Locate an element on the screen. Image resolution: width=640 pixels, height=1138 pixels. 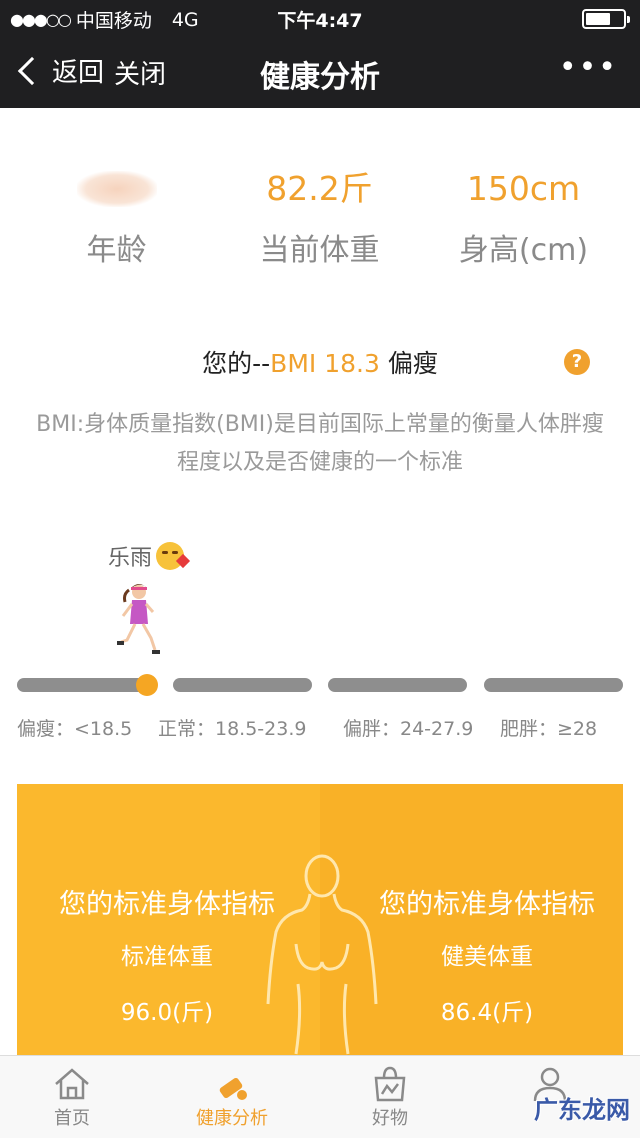
range-underweight: 偏瘦：<18.5 is located at coordinates (75, 729).